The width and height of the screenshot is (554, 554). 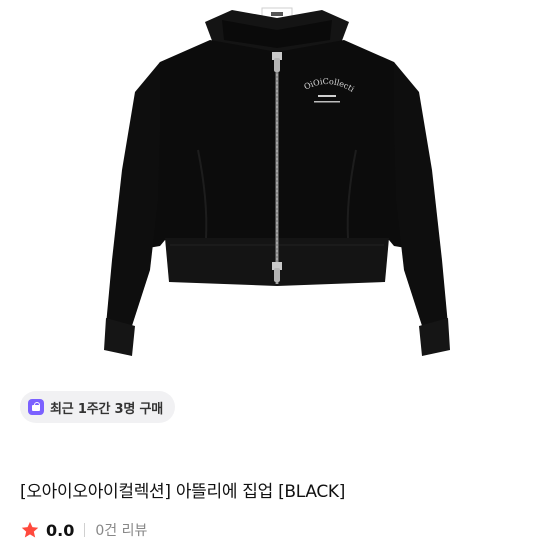 What do you see at coordinates (36, 407) in the screenshot?
I see `shopping-bag-icon` at bounding box center [36, 407].